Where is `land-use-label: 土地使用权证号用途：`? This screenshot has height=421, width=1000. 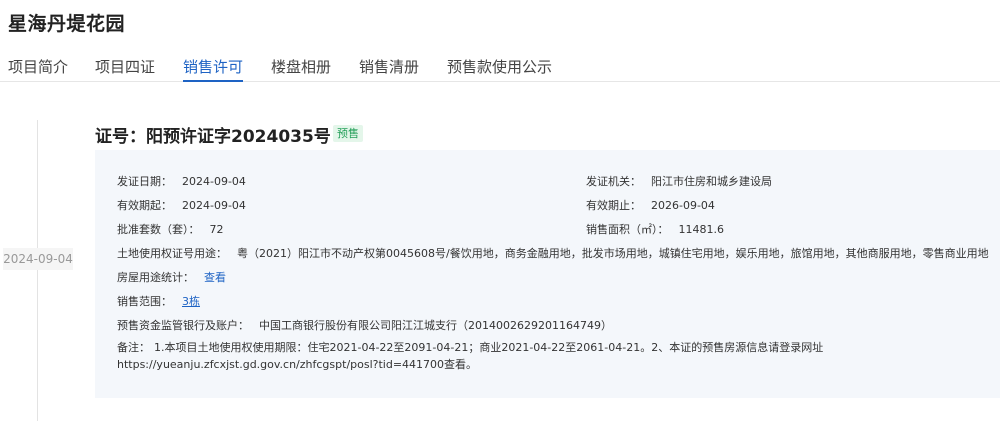 land-use-label: 土地使用权证号用途： is located at coordinates (172, 253).